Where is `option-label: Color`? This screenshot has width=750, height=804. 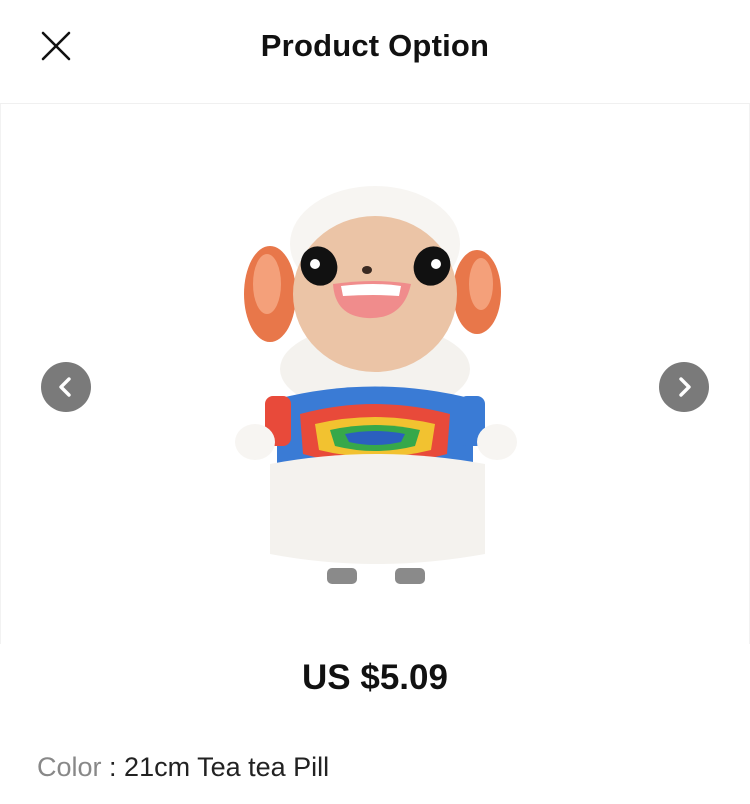
option-label: Color is located at coordinates (69, 767).